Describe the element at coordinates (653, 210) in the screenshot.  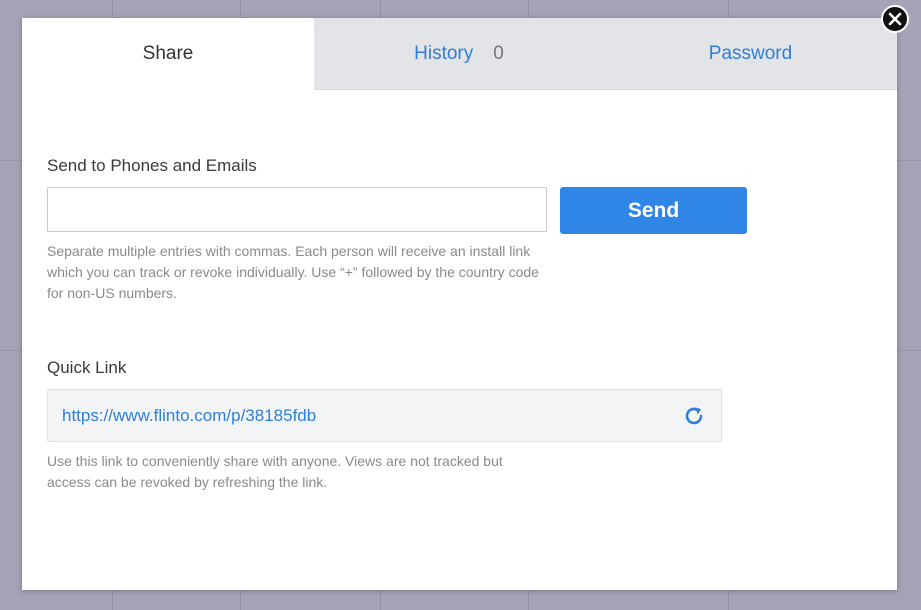
I see `send-button: Send` at that location.